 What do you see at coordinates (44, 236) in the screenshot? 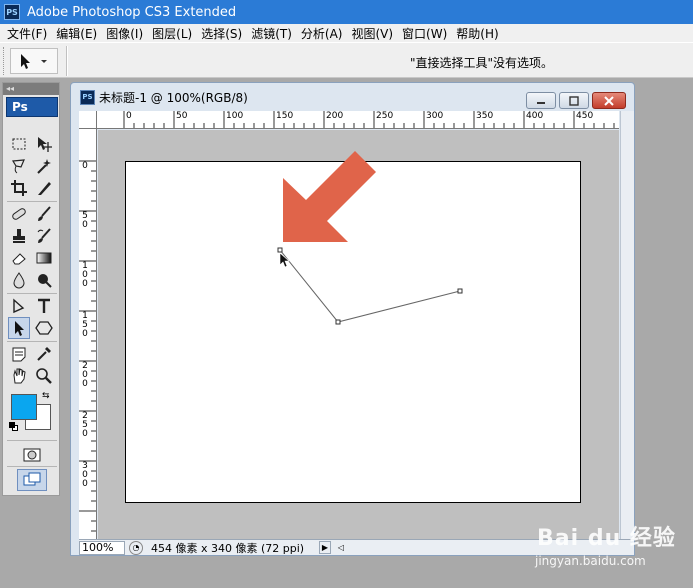
I see `history-brush-tool` at bounding box center [44, 236].